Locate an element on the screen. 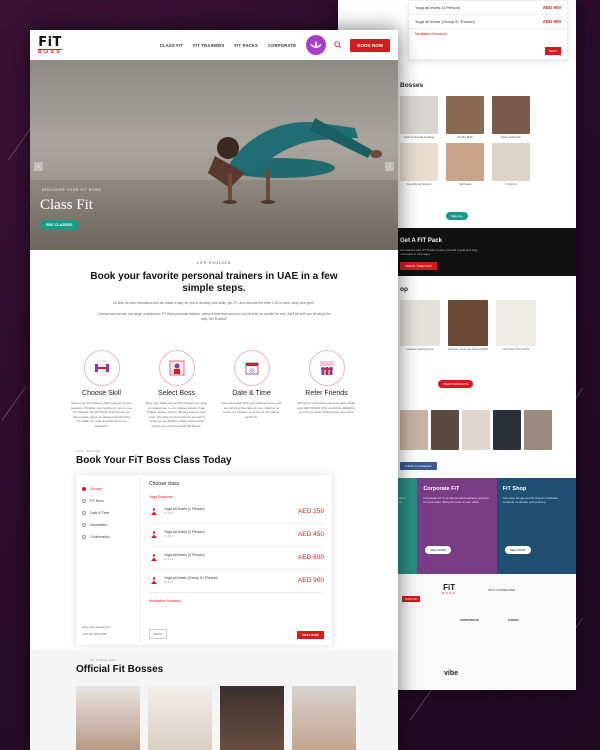  back-button: BACK is located at coordinates (158, 633).